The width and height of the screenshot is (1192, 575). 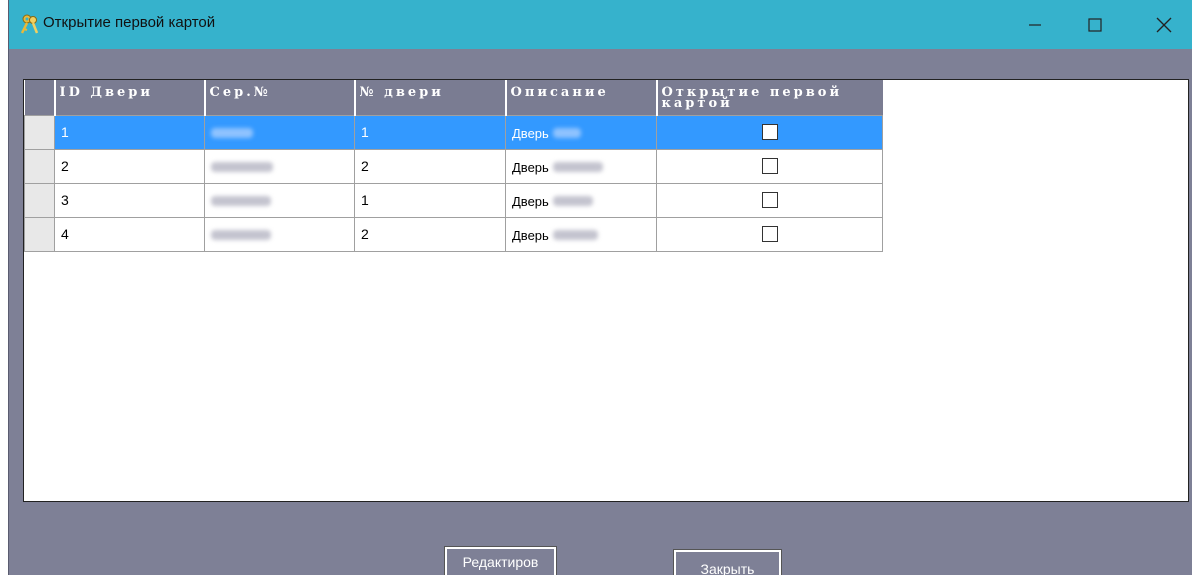 What do you see at coordinates (39, 97) in the screenshot?
I see `row-header-corner` at bounding box center [39, 97].